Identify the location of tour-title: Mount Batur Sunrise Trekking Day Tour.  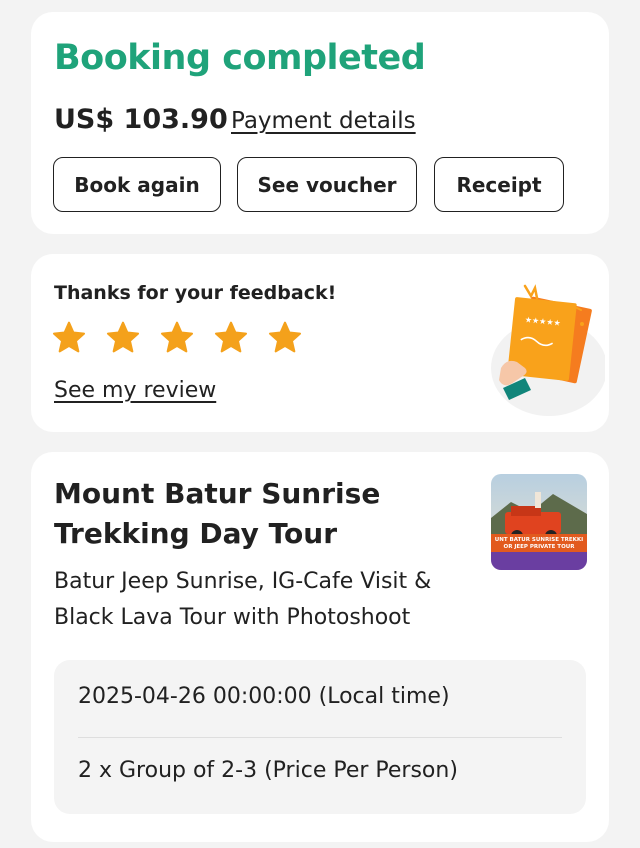
(217, 513).